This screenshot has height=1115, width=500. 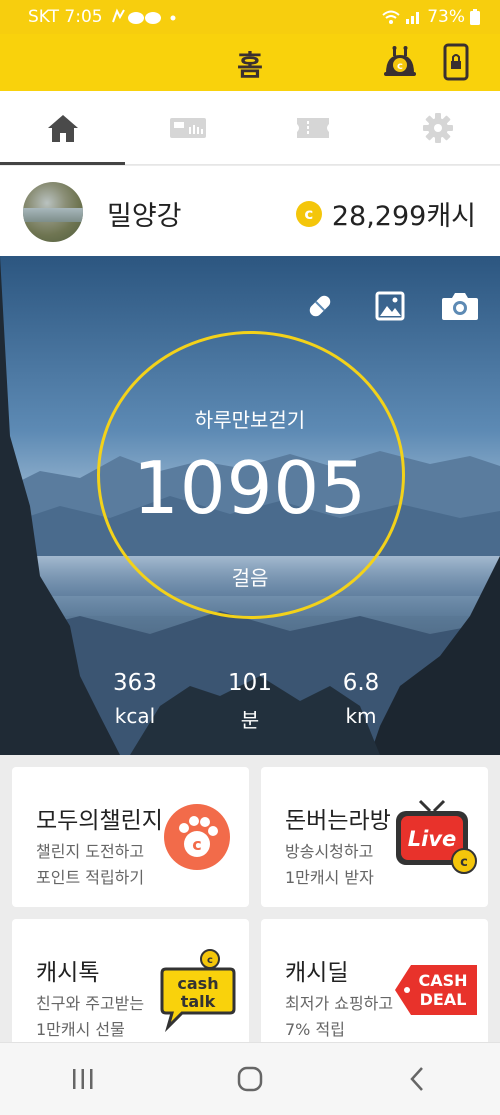 I want to click on card-cashtalk: 캐시톡 친구와 주고받는 1만캐시 선물 c cash talk, so click(x=130, y=984).